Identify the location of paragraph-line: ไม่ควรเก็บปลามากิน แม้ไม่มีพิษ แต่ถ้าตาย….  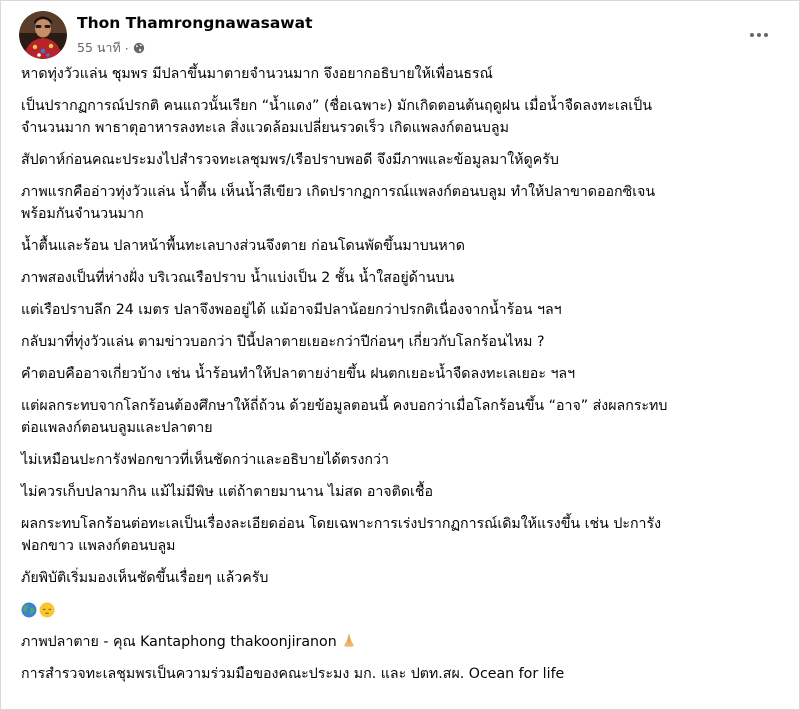
(227, 492).